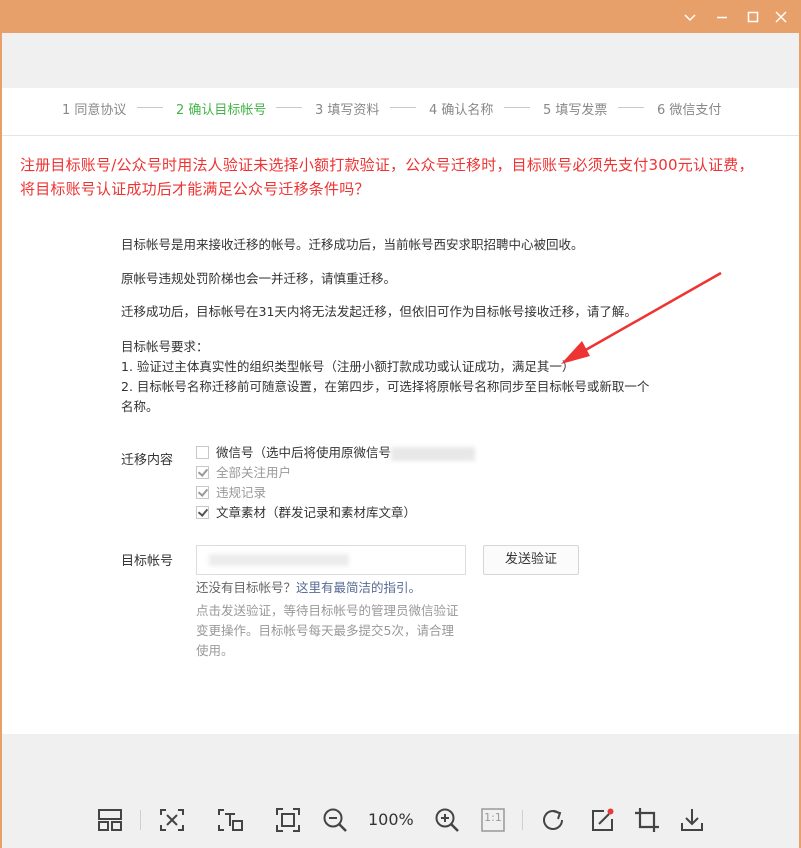 The image size is (801, 848). What do you see at coordinates (553, 820) in the screenshot?
I see `rotate-icon` at bounding box center [553, 820].